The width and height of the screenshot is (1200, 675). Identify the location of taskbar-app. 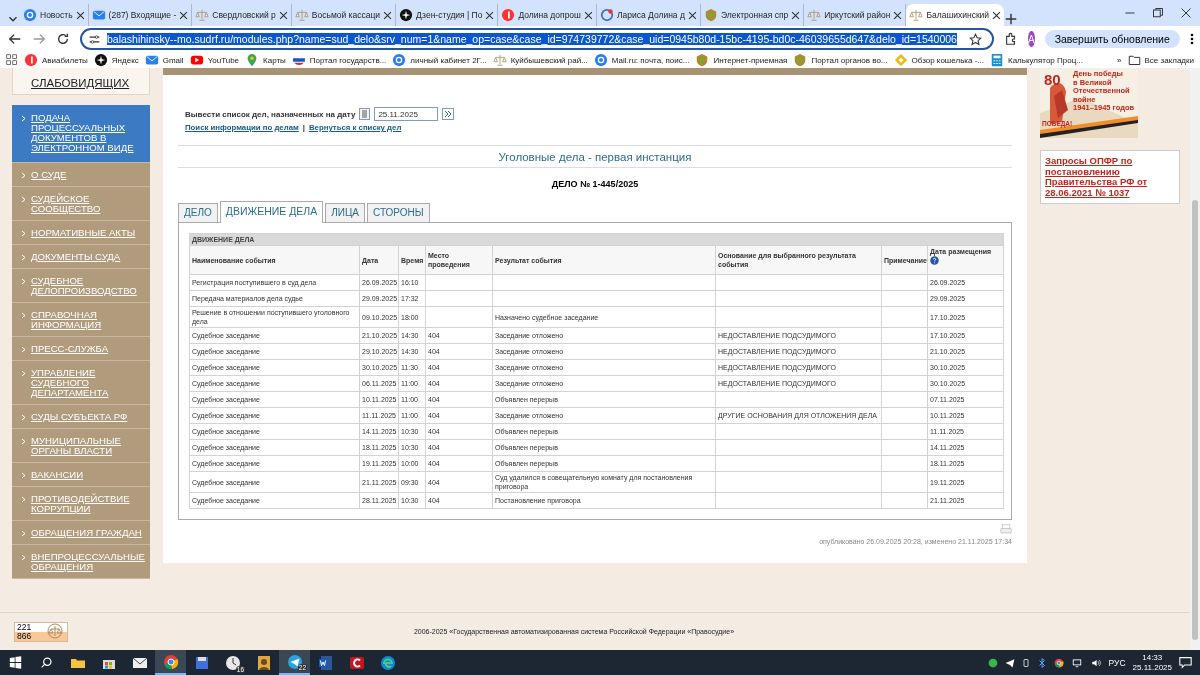
(170, 662).